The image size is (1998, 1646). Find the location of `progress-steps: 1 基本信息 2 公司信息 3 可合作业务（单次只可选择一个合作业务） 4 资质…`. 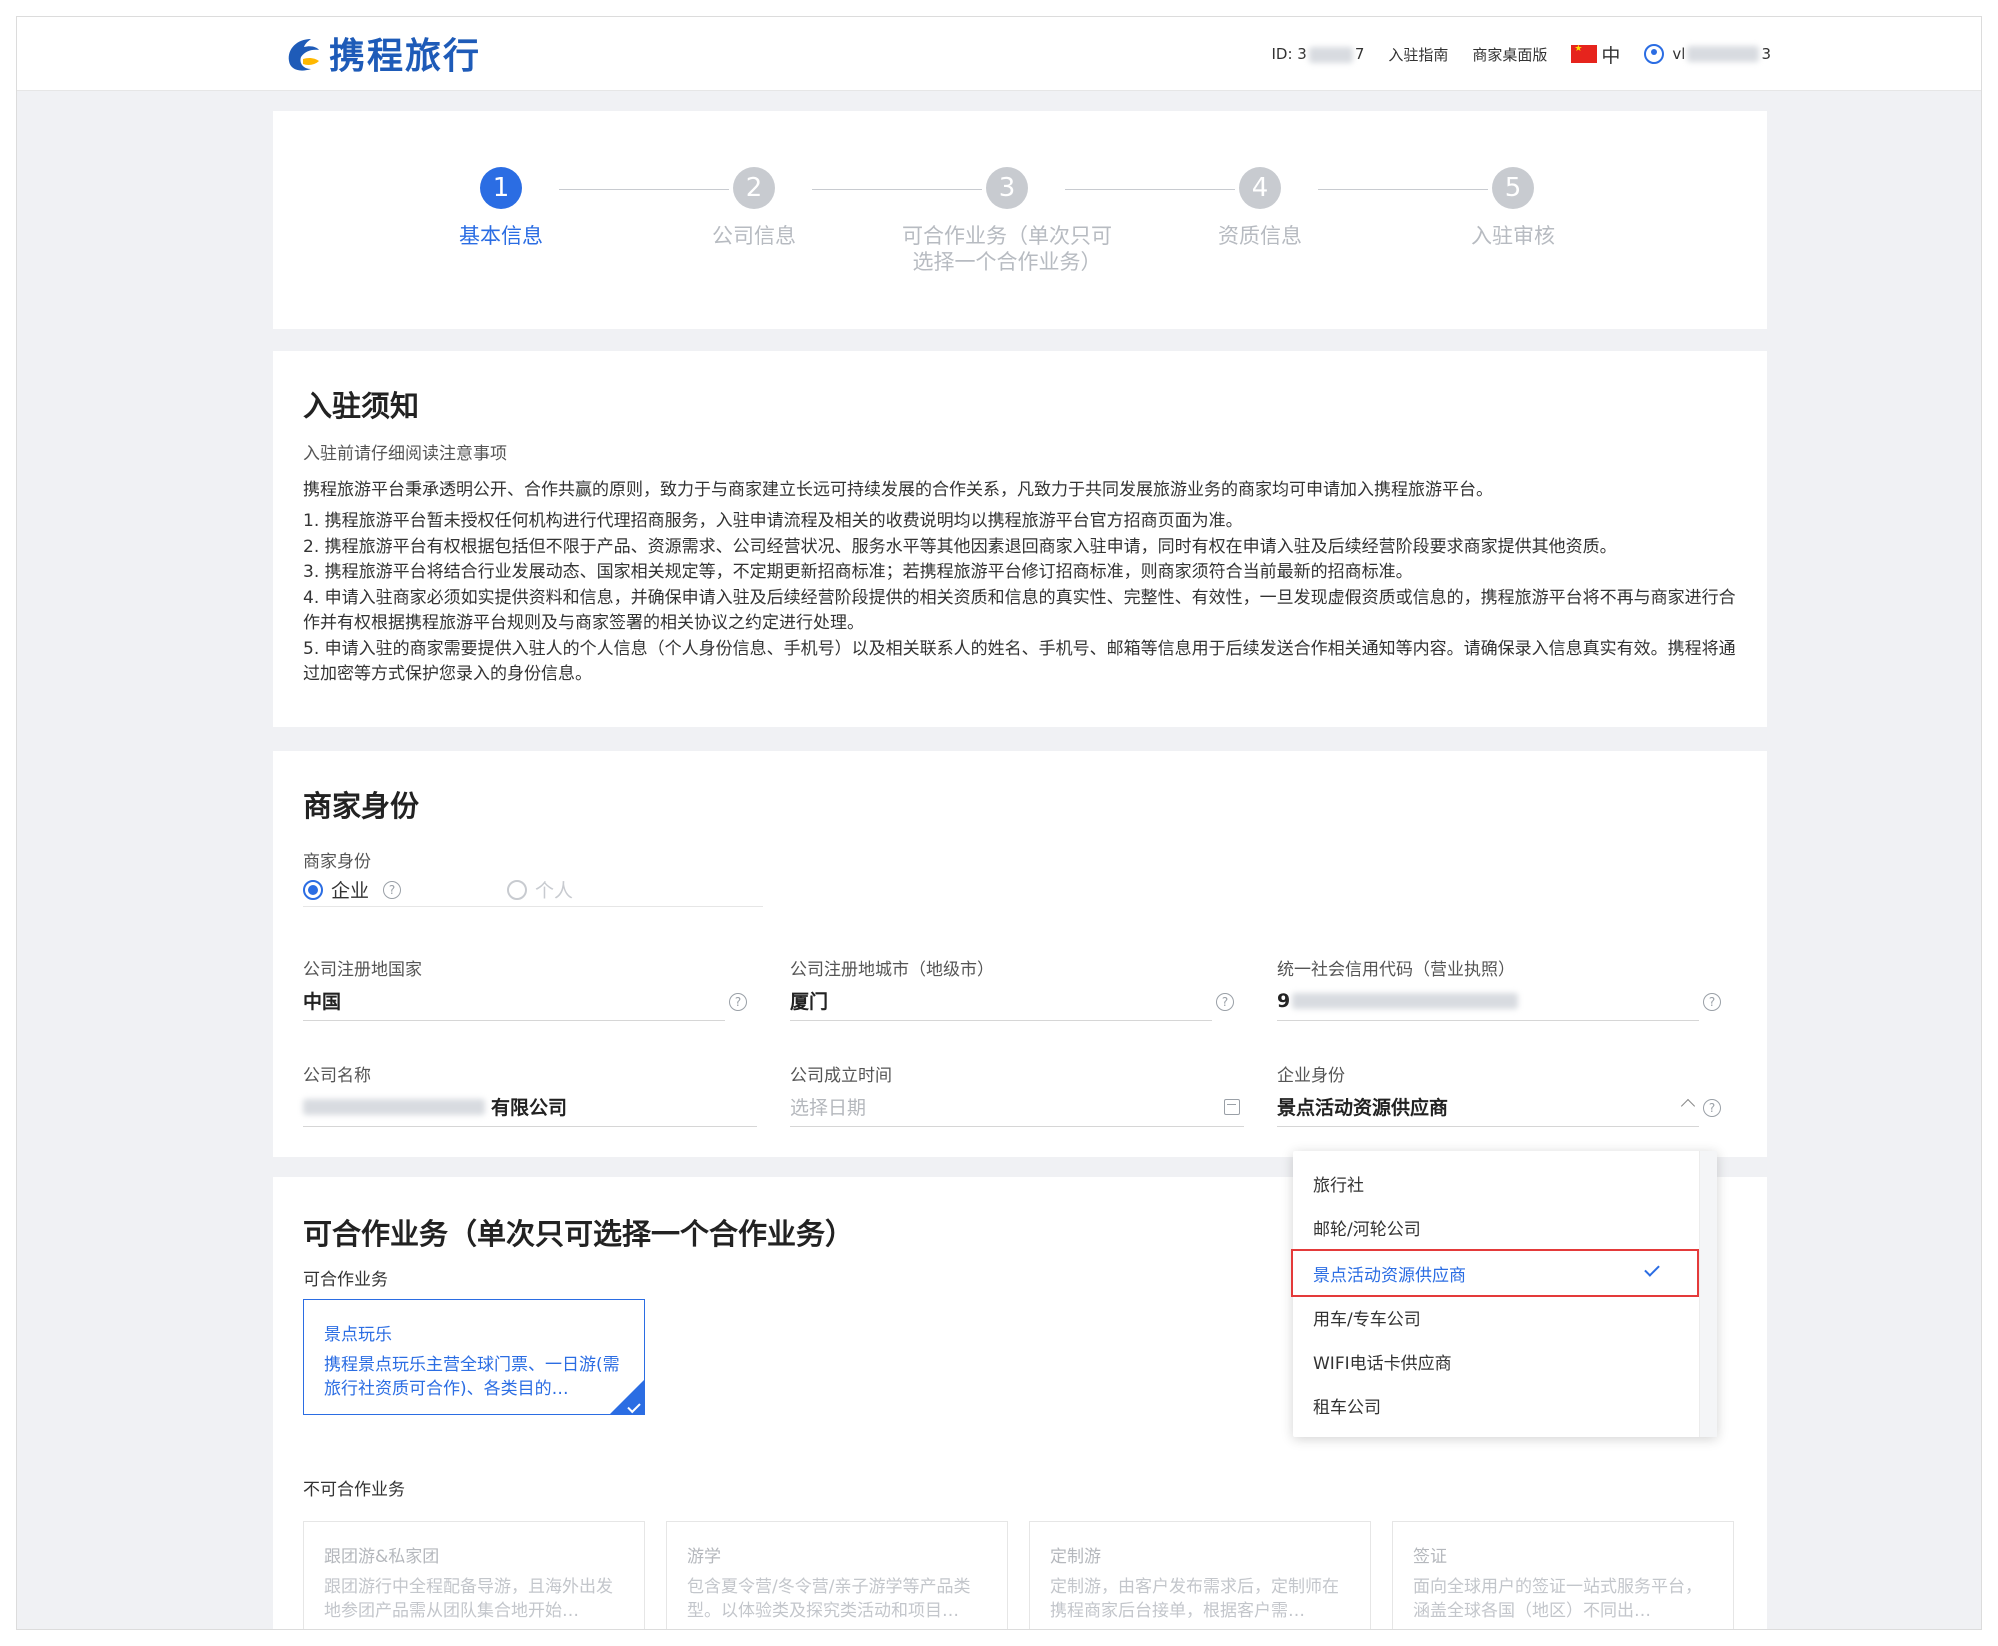

progress-steps: 1 基本信息 2 公司信息 3 可合作业务（单次只可选择一个合作业务） 4 资质… is located at coordinates (1020, 220).